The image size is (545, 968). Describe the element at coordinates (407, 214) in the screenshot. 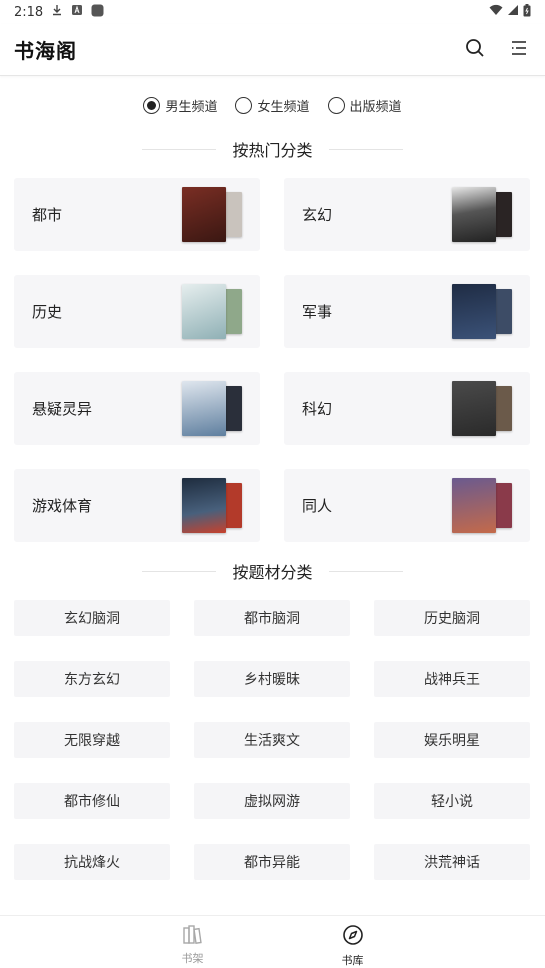

I see `category-card-xuanhuan: 玄幻` at that location.